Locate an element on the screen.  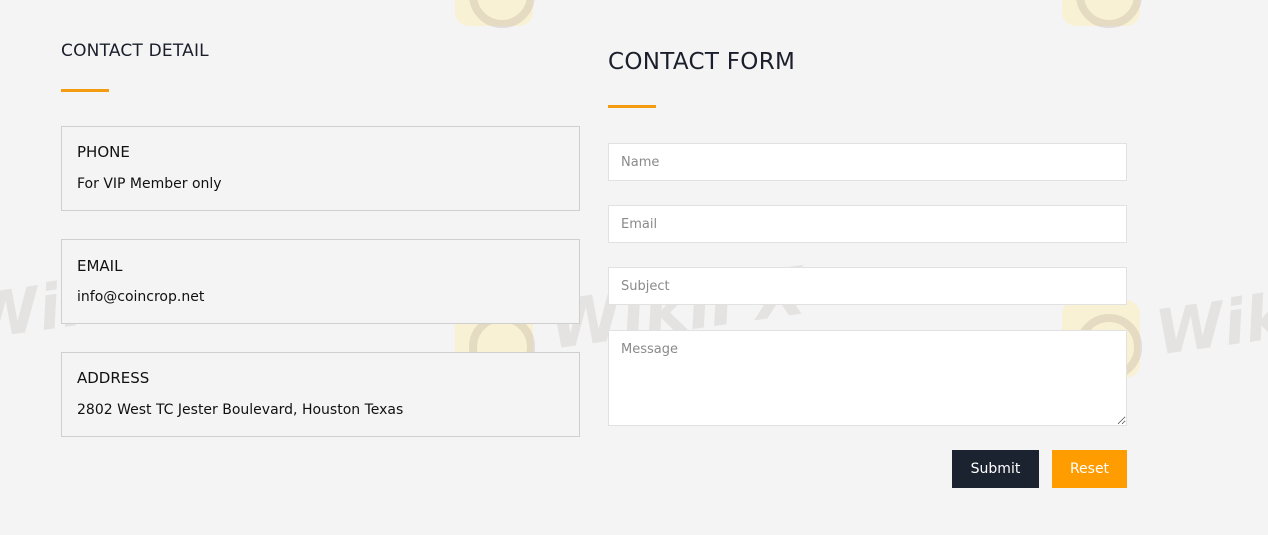
contact-detail-heading: CONTACT DETAIL is located at coordinates (135, 51).